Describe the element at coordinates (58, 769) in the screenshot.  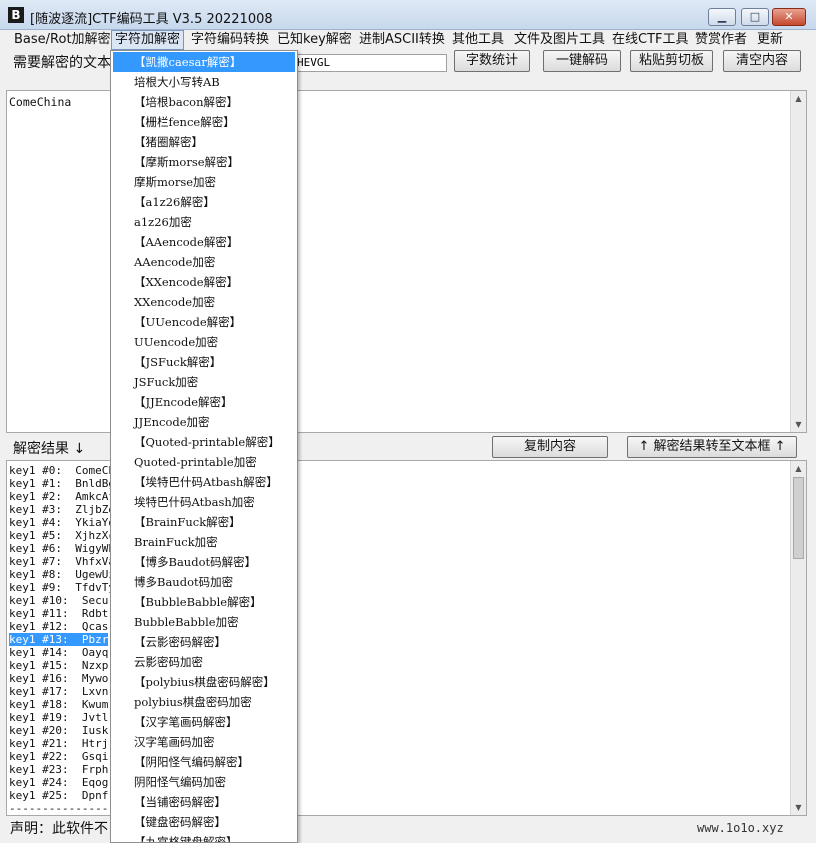
I see `result-line: key1 #23: Frph` at that location.